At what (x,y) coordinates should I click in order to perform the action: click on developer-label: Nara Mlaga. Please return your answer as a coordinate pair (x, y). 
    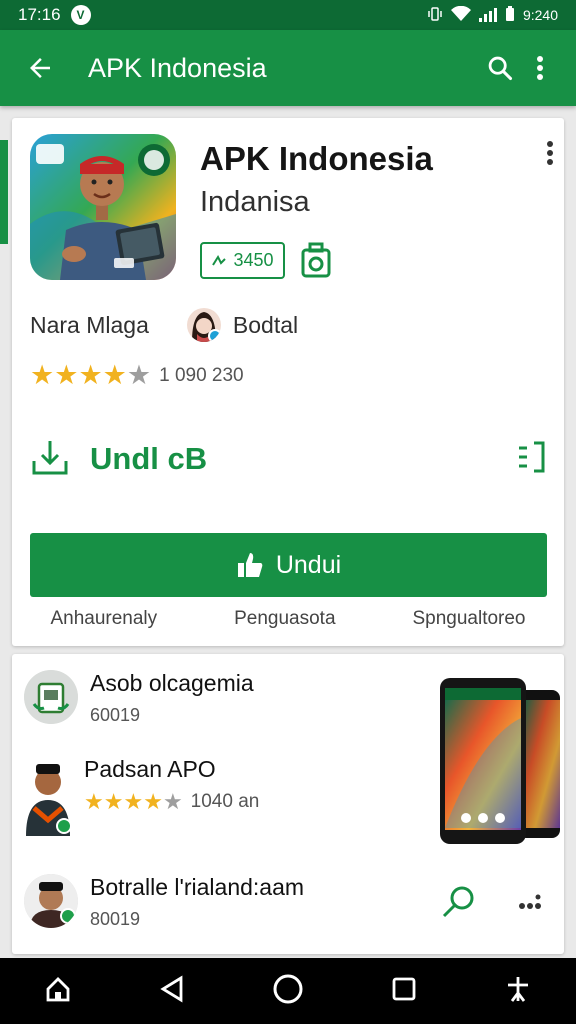
    Looking at the image, I should click on (89, 324).